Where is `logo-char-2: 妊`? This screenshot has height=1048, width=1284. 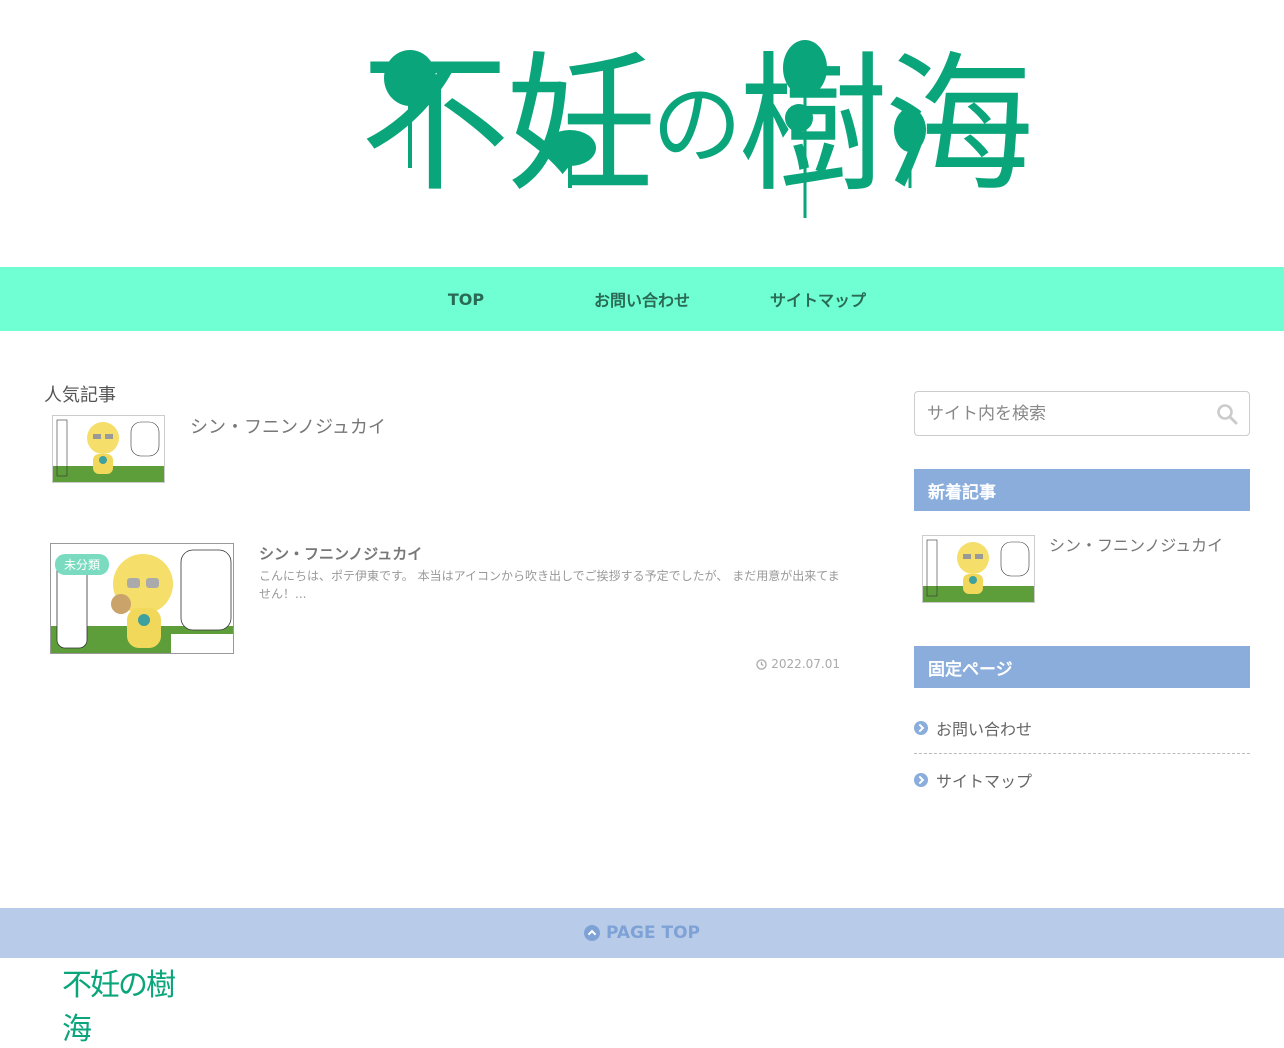 logo-char-2: 妊 is located at coordinates (581, 125).